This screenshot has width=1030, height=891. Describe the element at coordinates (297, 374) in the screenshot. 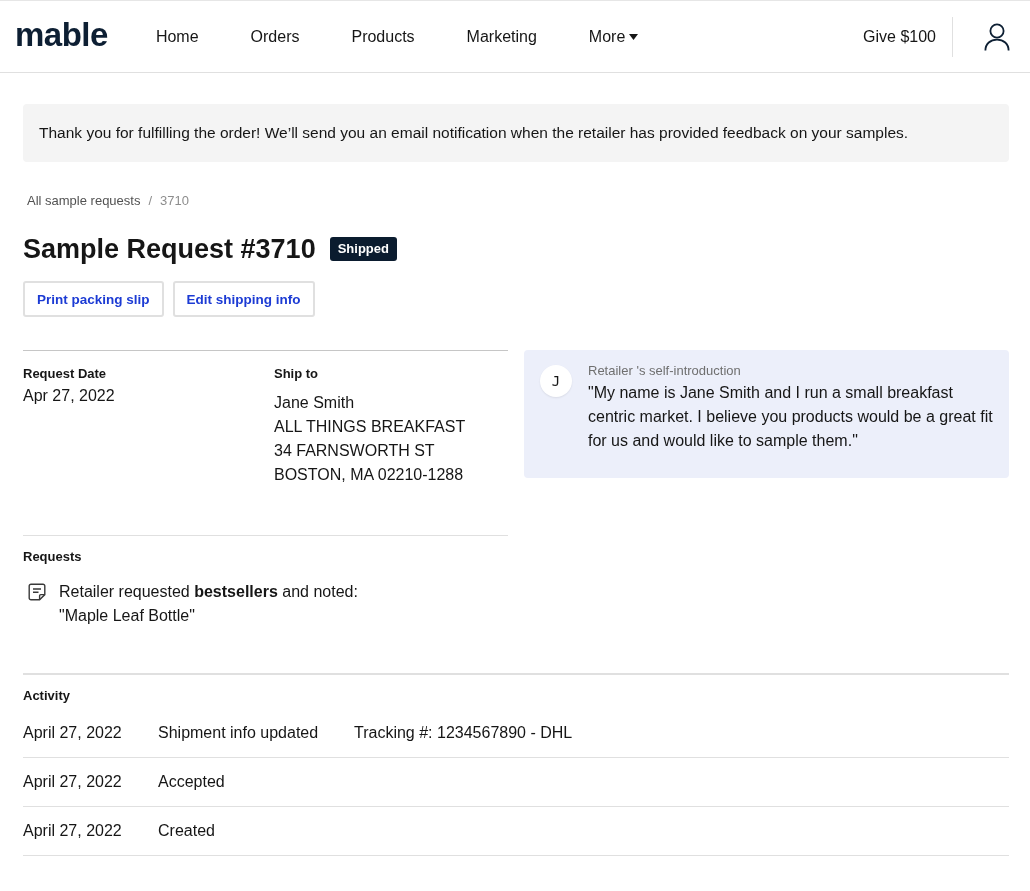

I see `field-label: Ship to` at that location.